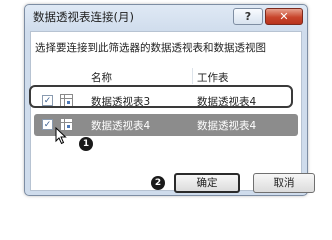 This screenshot has height=240, width=332. I want to click on close-button: ✕, so click(284, 16).